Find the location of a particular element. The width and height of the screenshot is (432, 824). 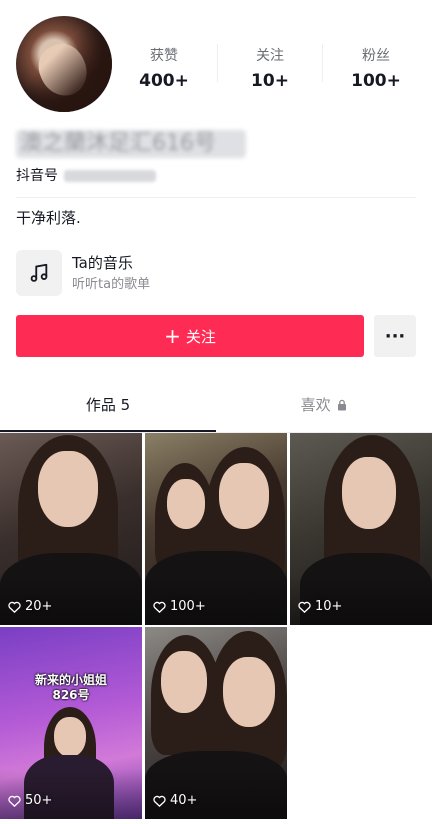

stat-followers-label: 粉丝 is located at coordinates (376, 56).